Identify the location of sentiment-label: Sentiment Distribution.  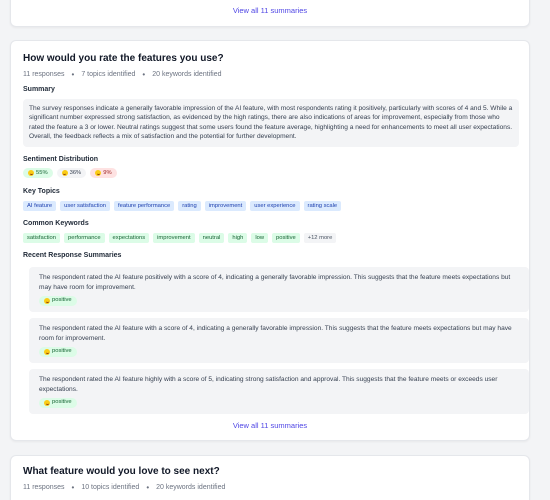
(61, 159).